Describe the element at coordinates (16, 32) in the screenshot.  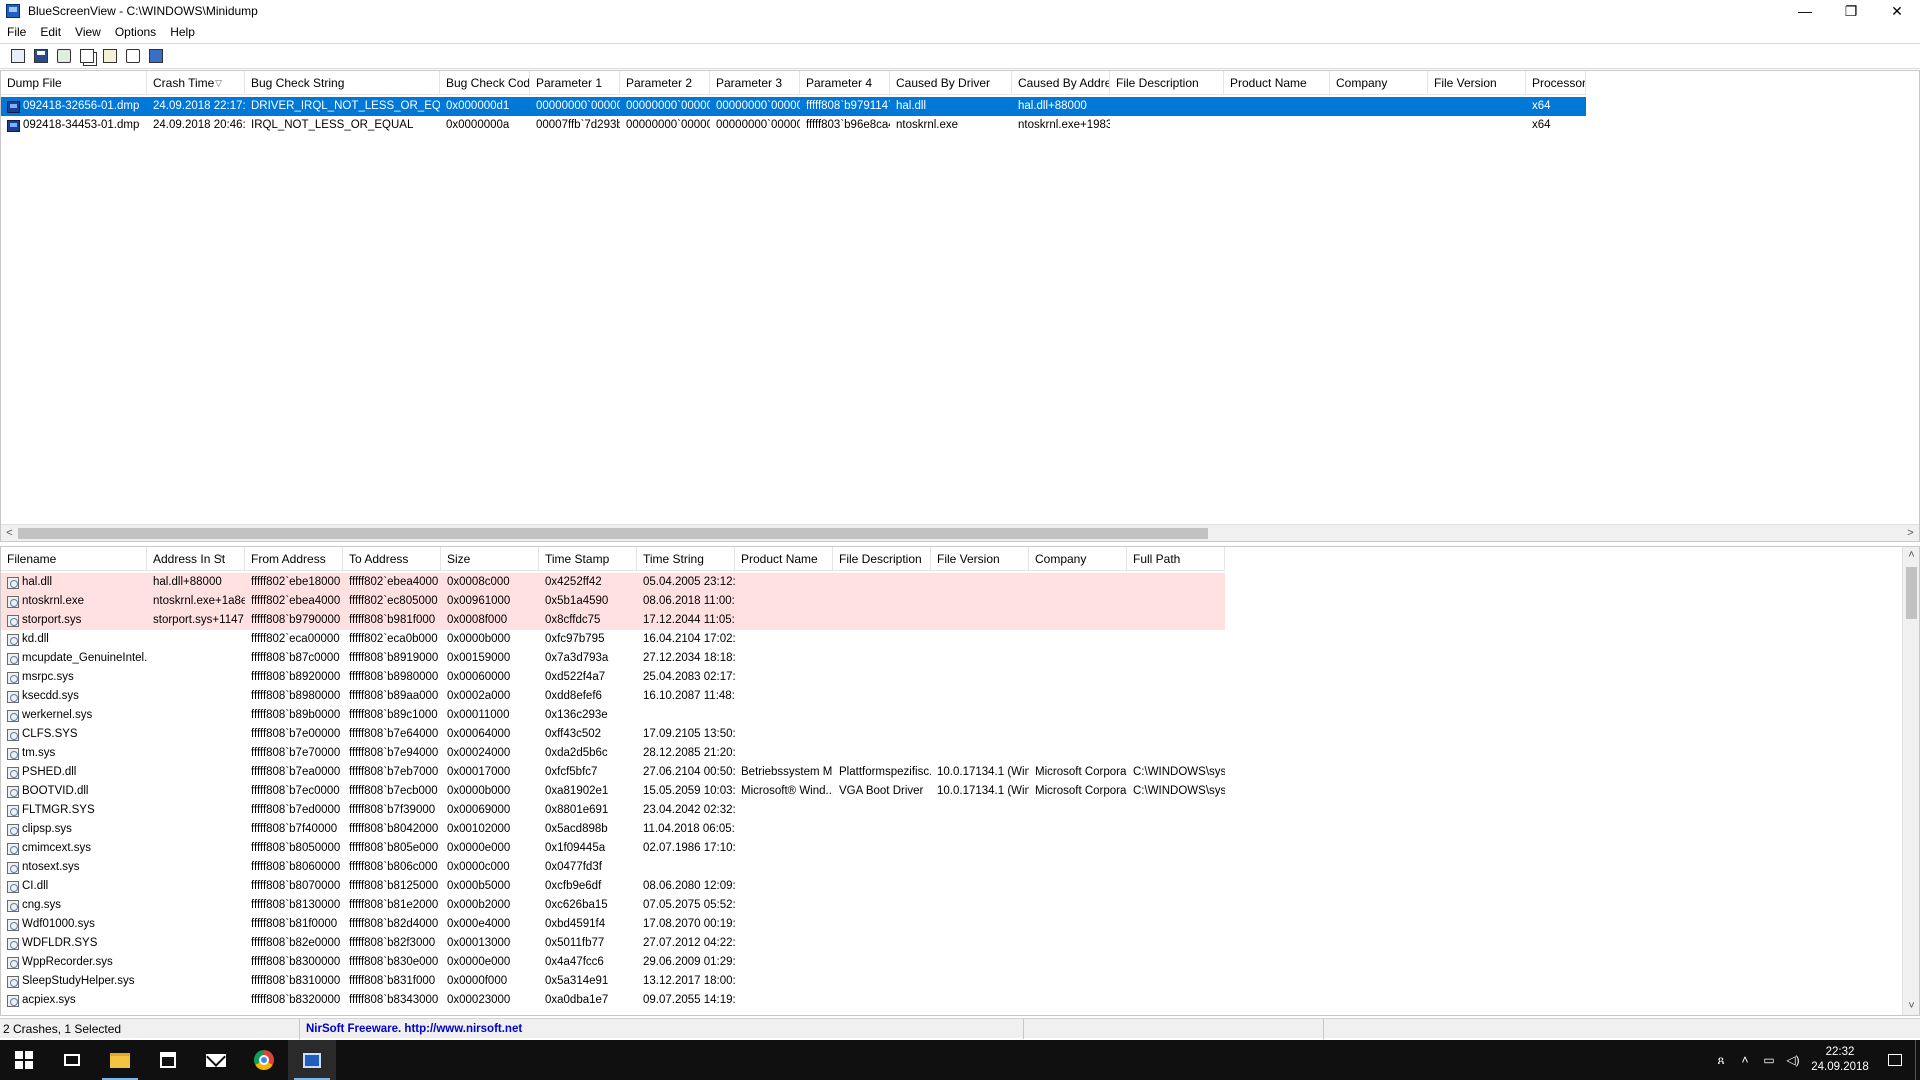
I see `menu-file: File` at that location.